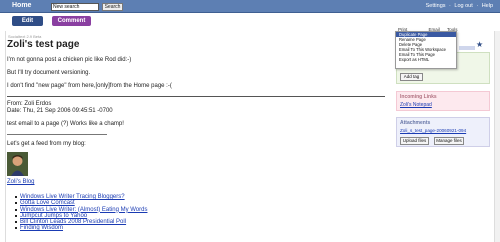 Image resolution: width=500 pixels, height=242 pixels. What do you see at coordinates (250, 6) in the screenshot?
I see `top-navigation-bar: Home Search Settings · Log out · Help` at bounding box center [250, 6].